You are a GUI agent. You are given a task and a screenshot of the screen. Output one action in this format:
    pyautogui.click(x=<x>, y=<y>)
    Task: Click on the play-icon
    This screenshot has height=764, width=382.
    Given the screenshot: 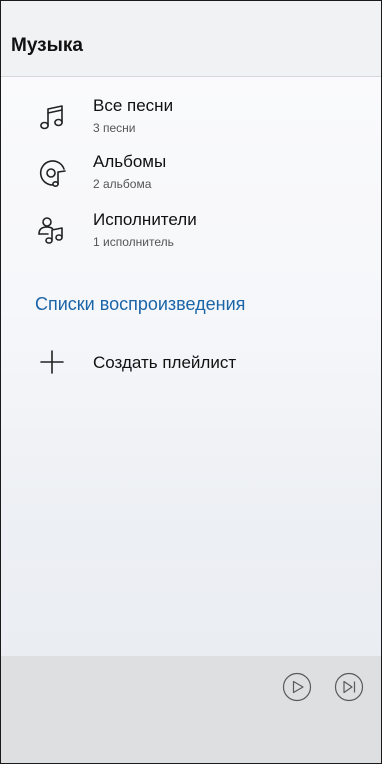 What is the action you would take?
    pyautogui.click(x=297, y=687)
    